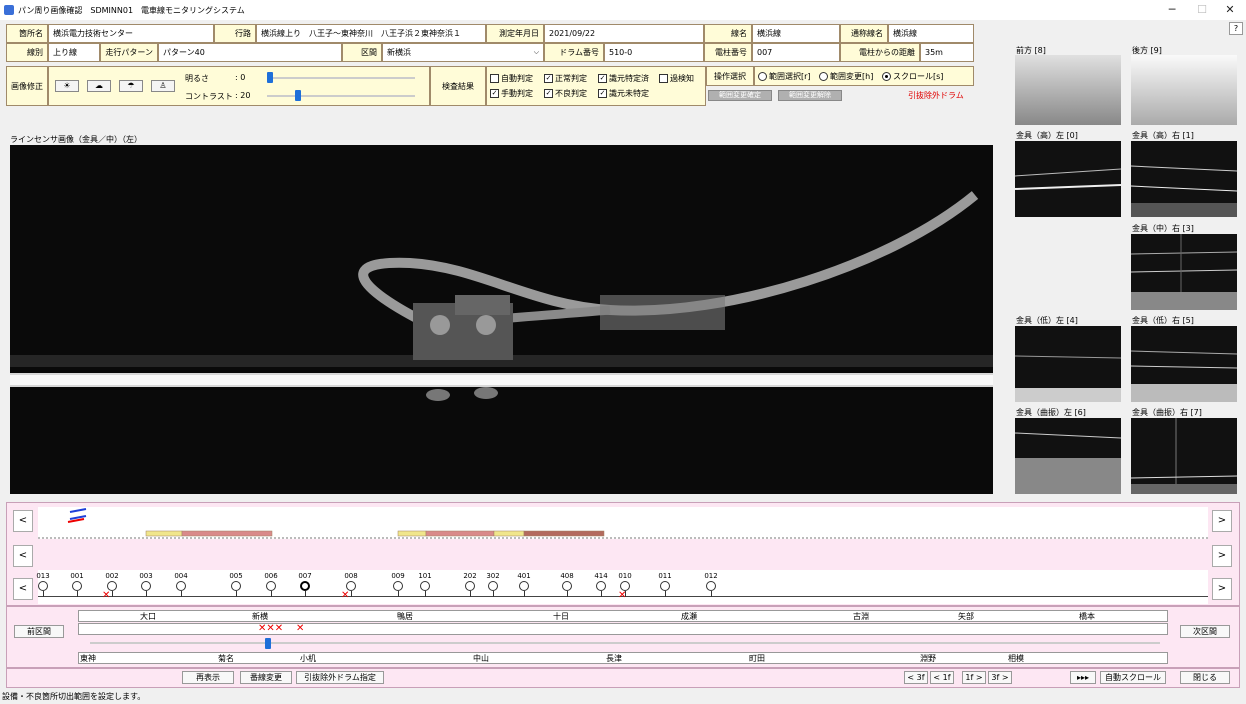 Image resolution: width=1246 pixels, height=704 pixels. What do you see at coordinates (561, 616) in the screenshot?
I see `station-top: 十日` at bounding box center [561, 616].